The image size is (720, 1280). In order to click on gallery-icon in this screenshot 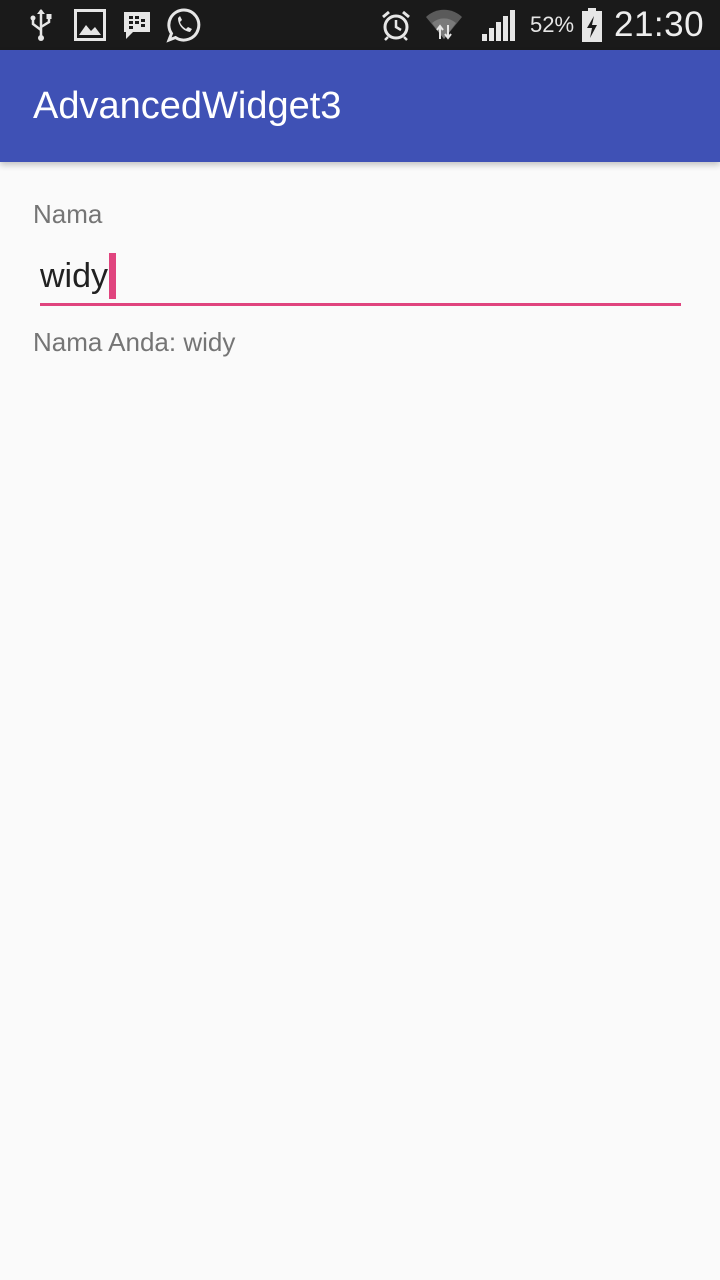, I will do `click(90, 25)`.